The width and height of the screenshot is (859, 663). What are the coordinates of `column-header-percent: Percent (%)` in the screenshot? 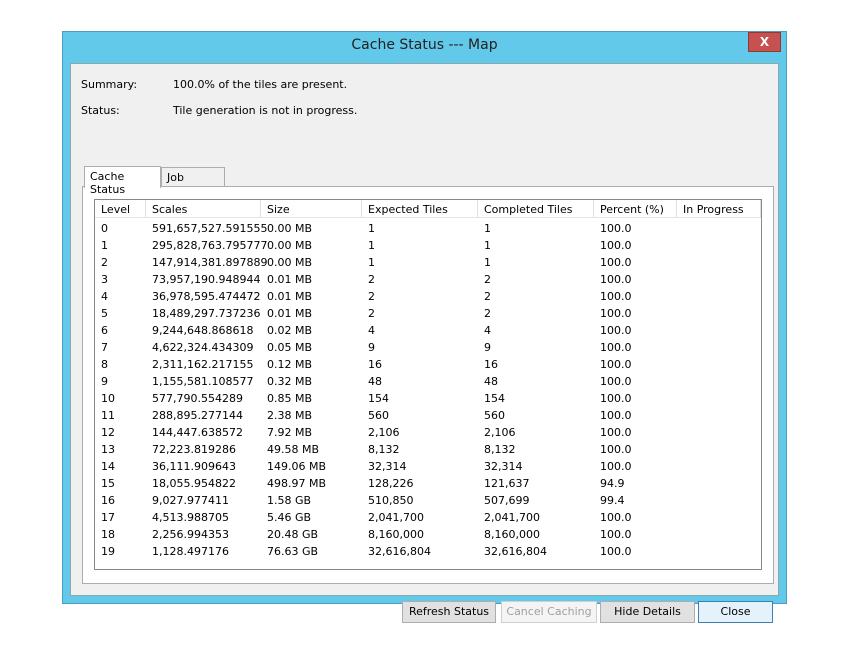 It's located at (635, 209).